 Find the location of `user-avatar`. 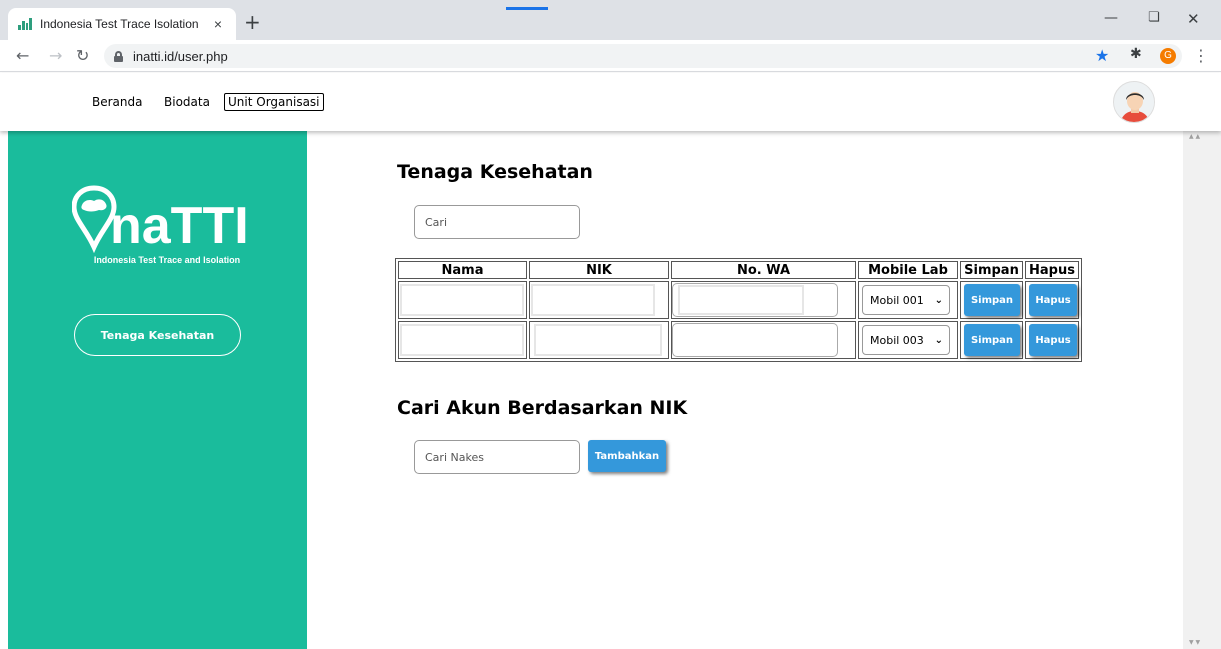

user-avatar is located at coordinates (1134, 102).